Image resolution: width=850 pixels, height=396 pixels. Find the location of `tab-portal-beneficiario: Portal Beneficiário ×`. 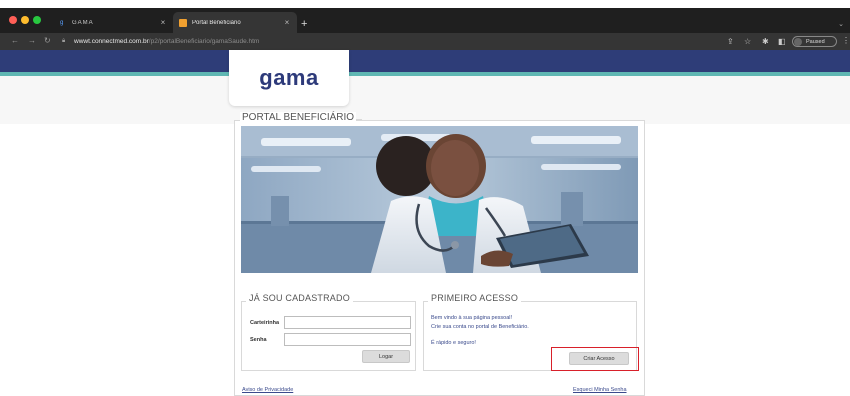

tab-portal-beneficiario: Portal Beneficiário × is located at coordinates (235, 22).